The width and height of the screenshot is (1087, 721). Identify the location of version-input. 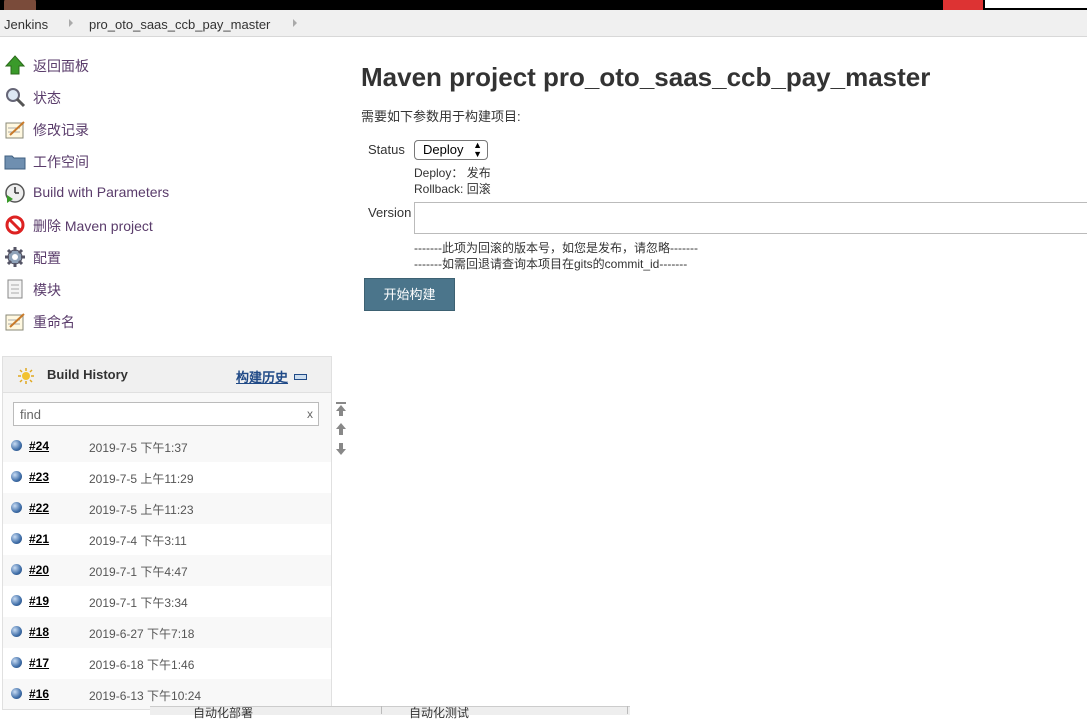
(750, 218).